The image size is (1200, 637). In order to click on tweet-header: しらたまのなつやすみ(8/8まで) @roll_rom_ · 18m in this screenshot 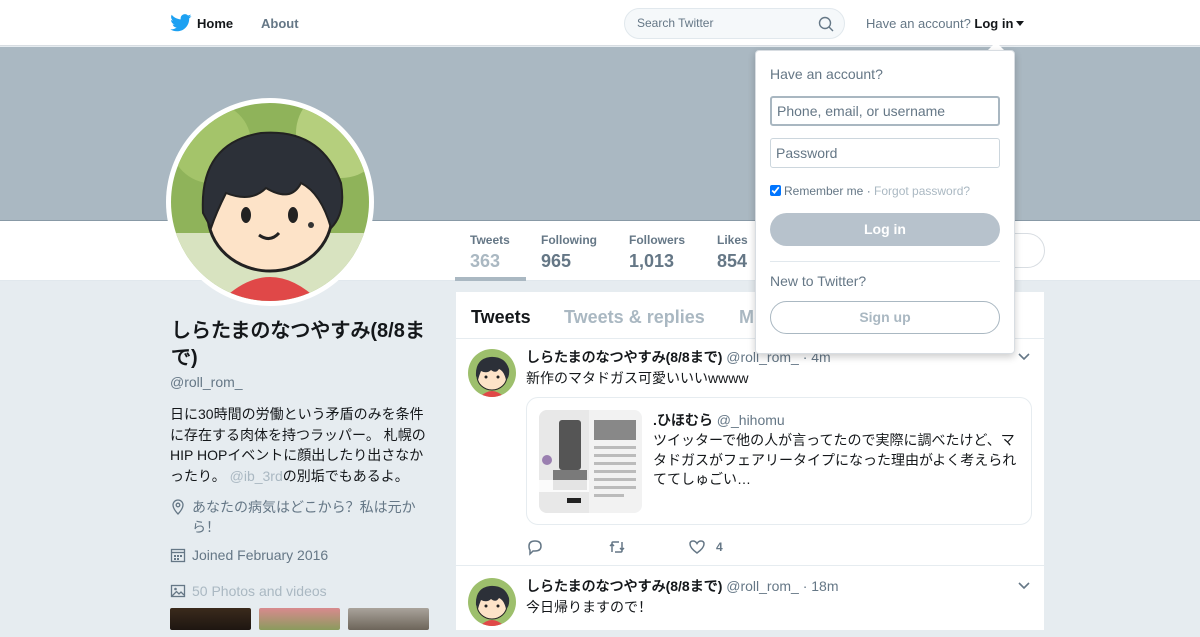, I will do `click(682, 586)`.